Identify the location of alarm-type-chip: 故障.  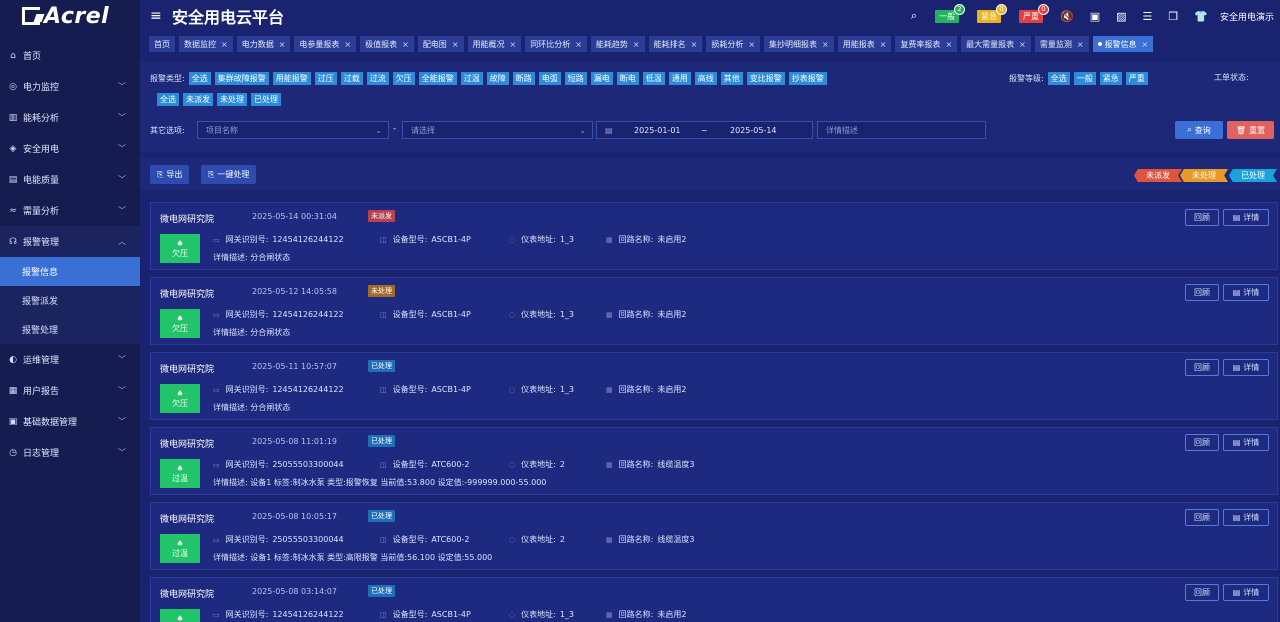
(497, 78).